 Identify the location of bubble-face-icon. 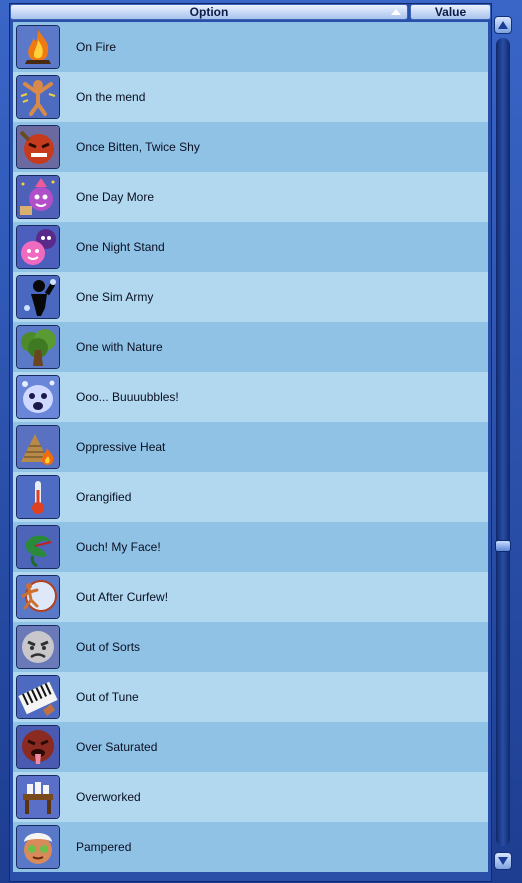
(38, 397).